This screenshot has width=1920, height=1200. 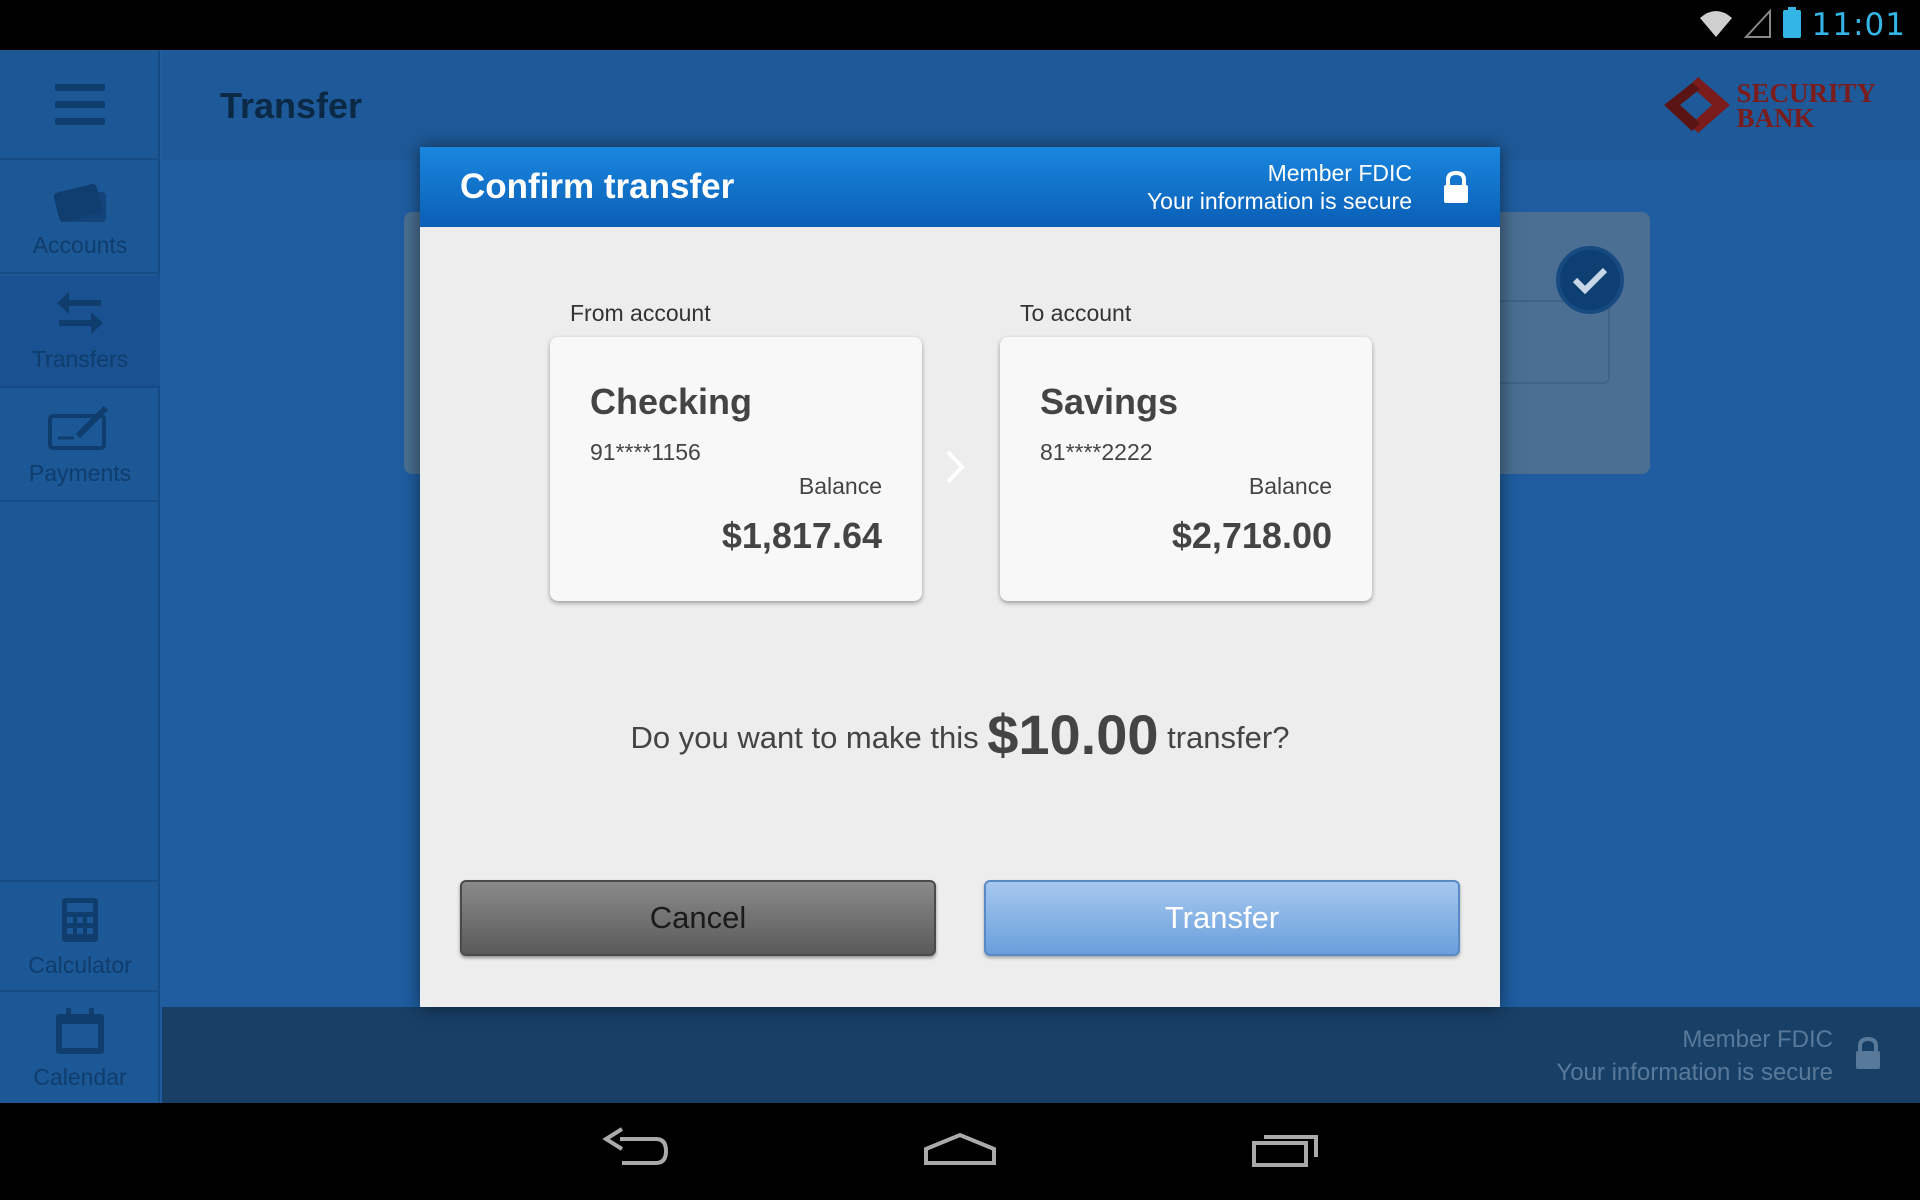 I want to click on footer-security-text: Member FDIC Your information is secure, so click(x=1694, y=1056).